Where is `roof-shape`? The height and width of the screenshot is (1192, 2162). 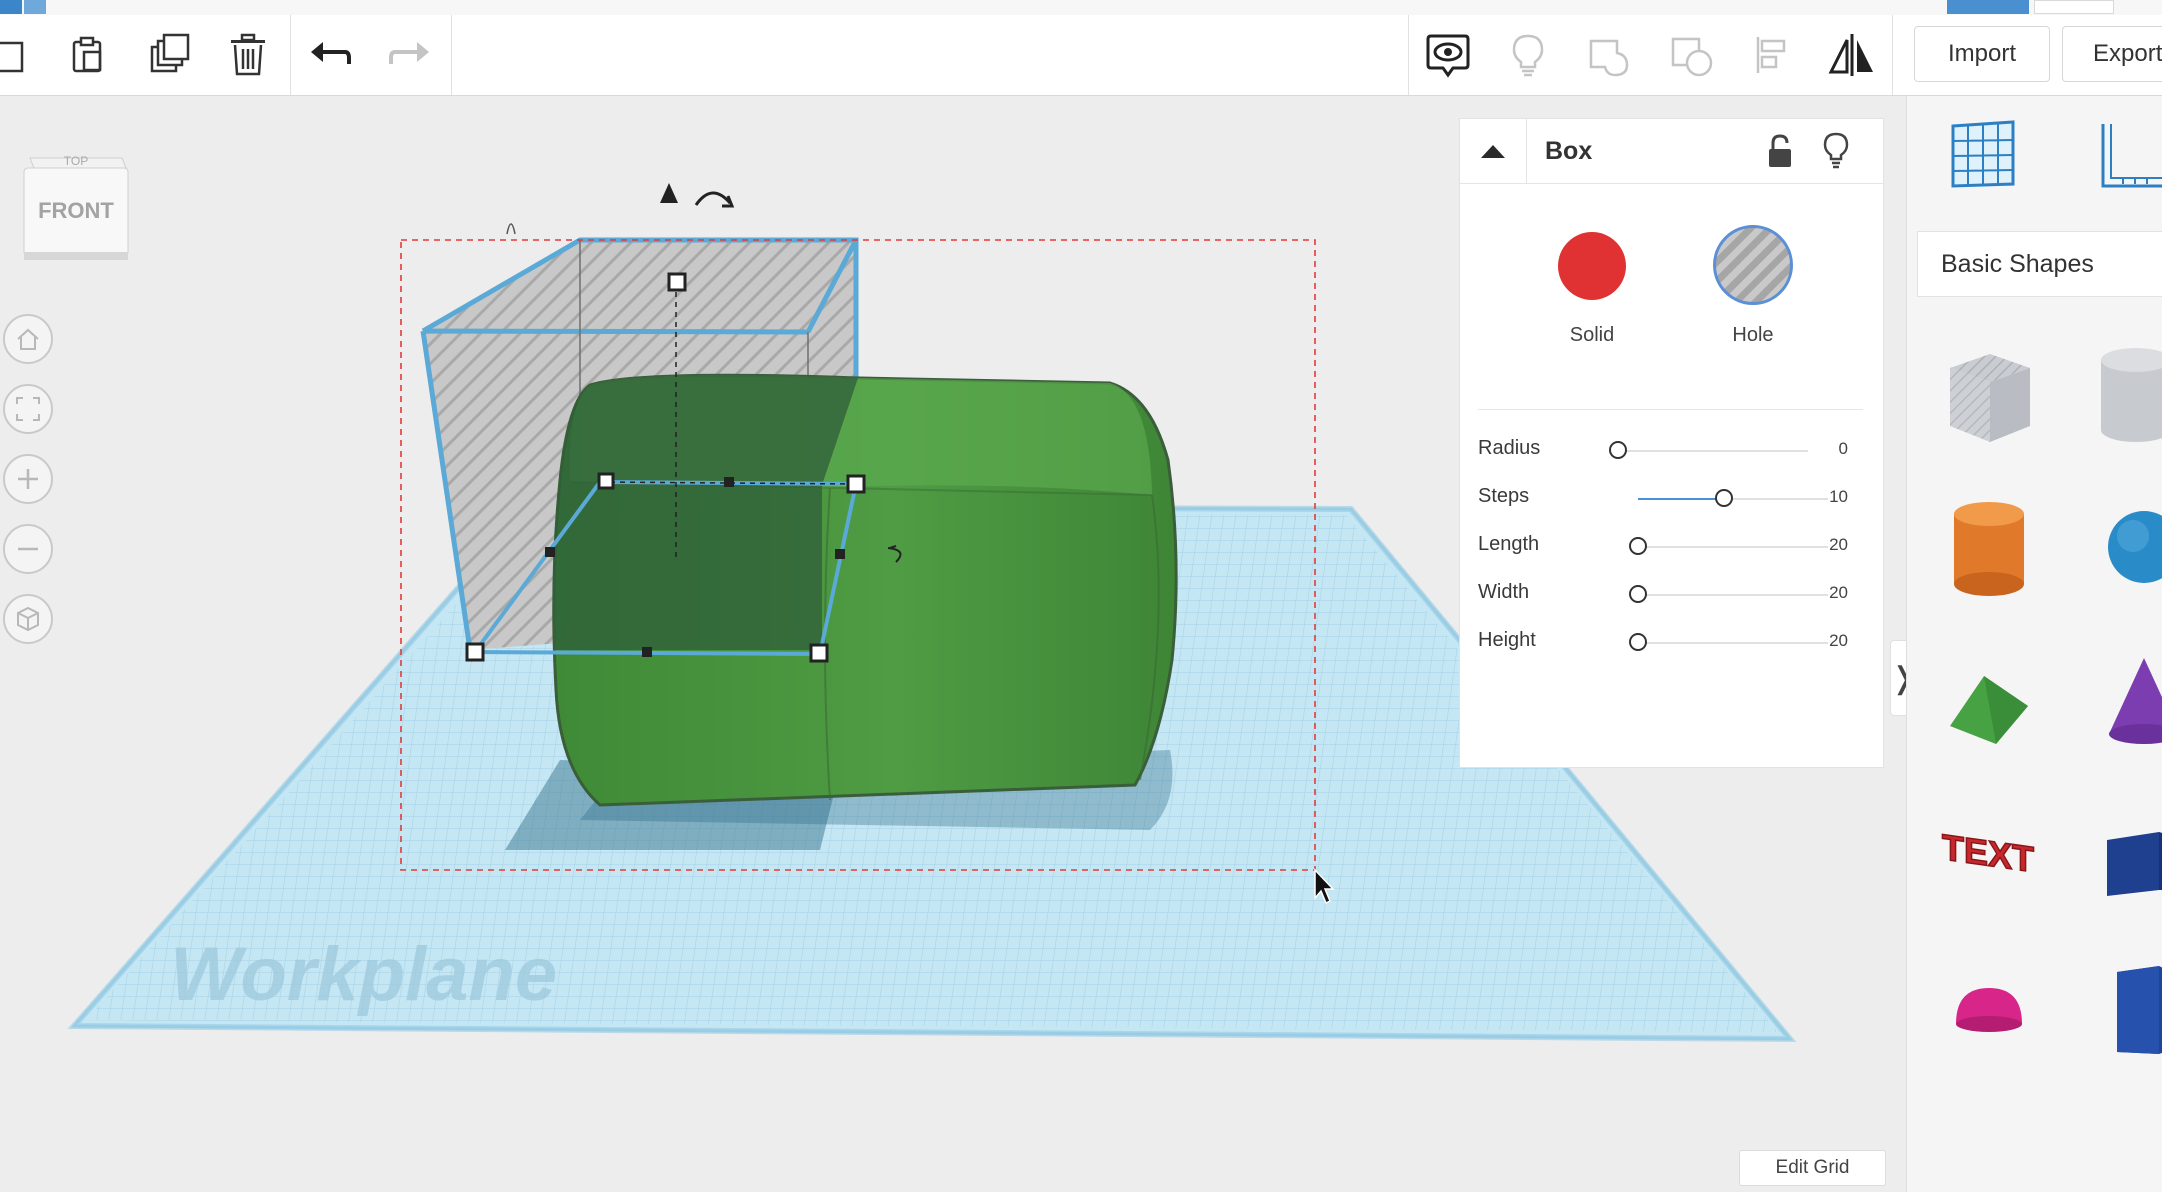 roof-shape is located at coordinates (1989, 701).